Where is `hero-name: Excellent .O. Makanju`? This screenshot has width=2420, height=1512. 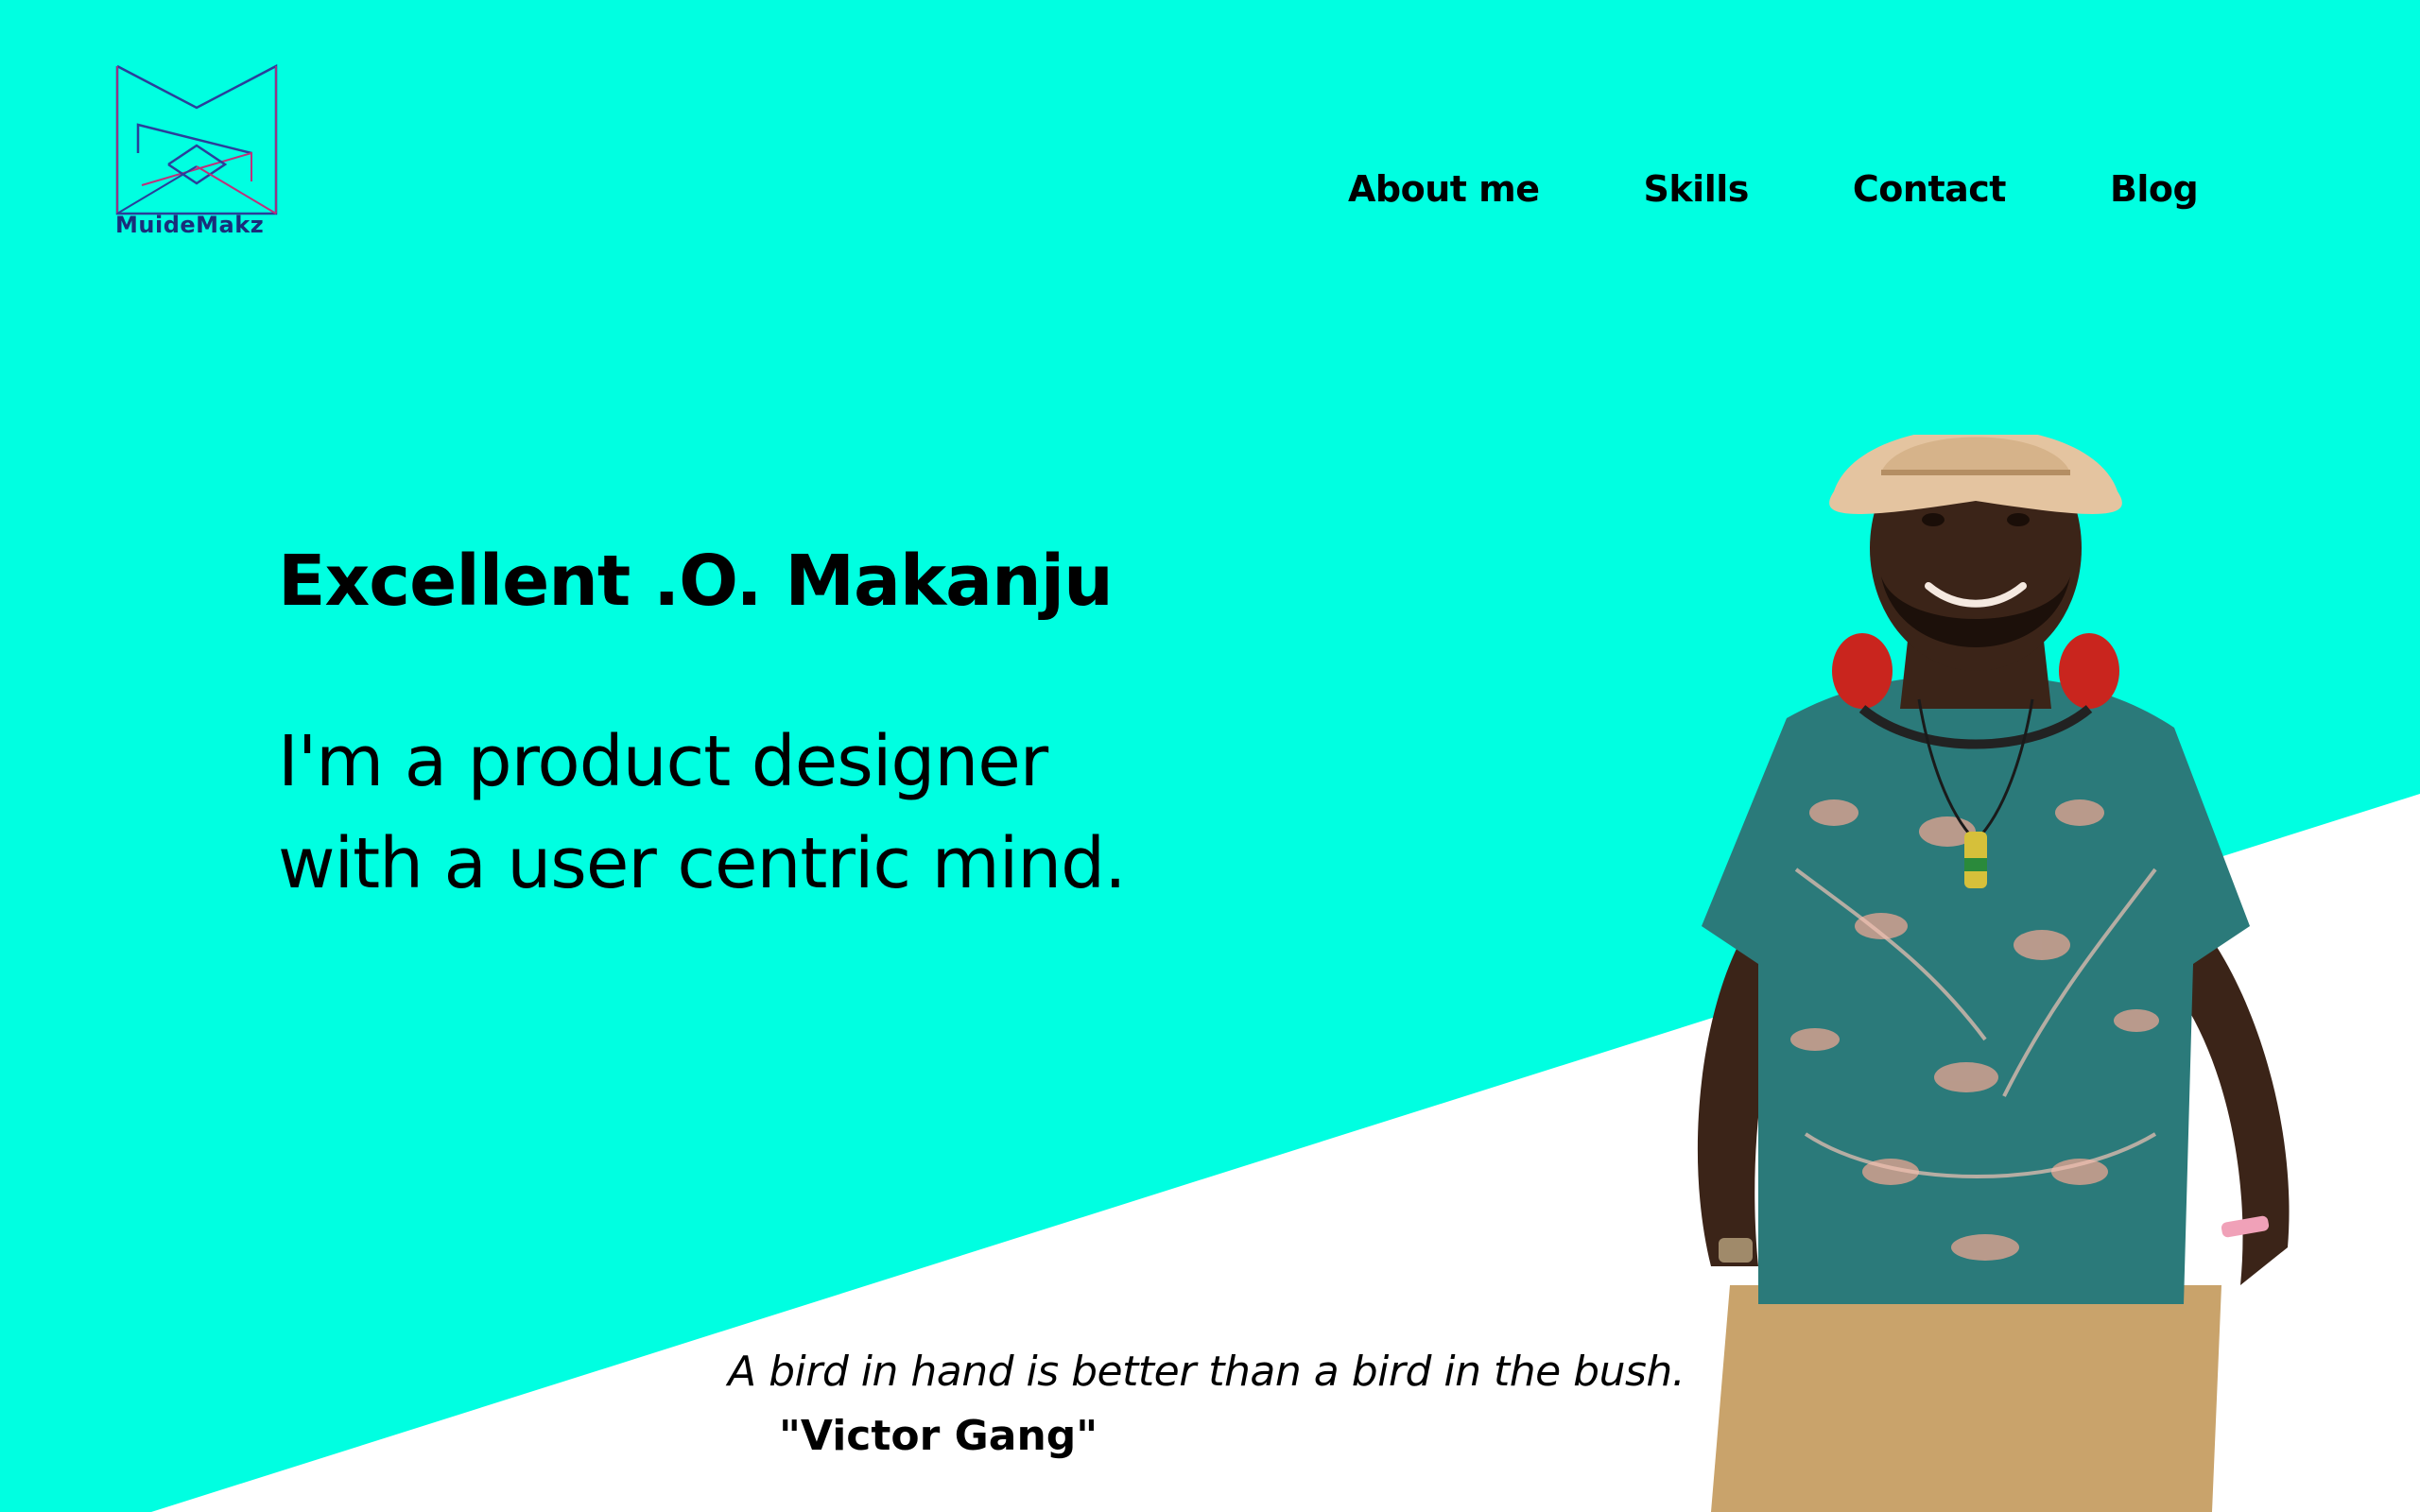
hero-name: Excellent .O. Makanju is located at coordinates (696, 581).